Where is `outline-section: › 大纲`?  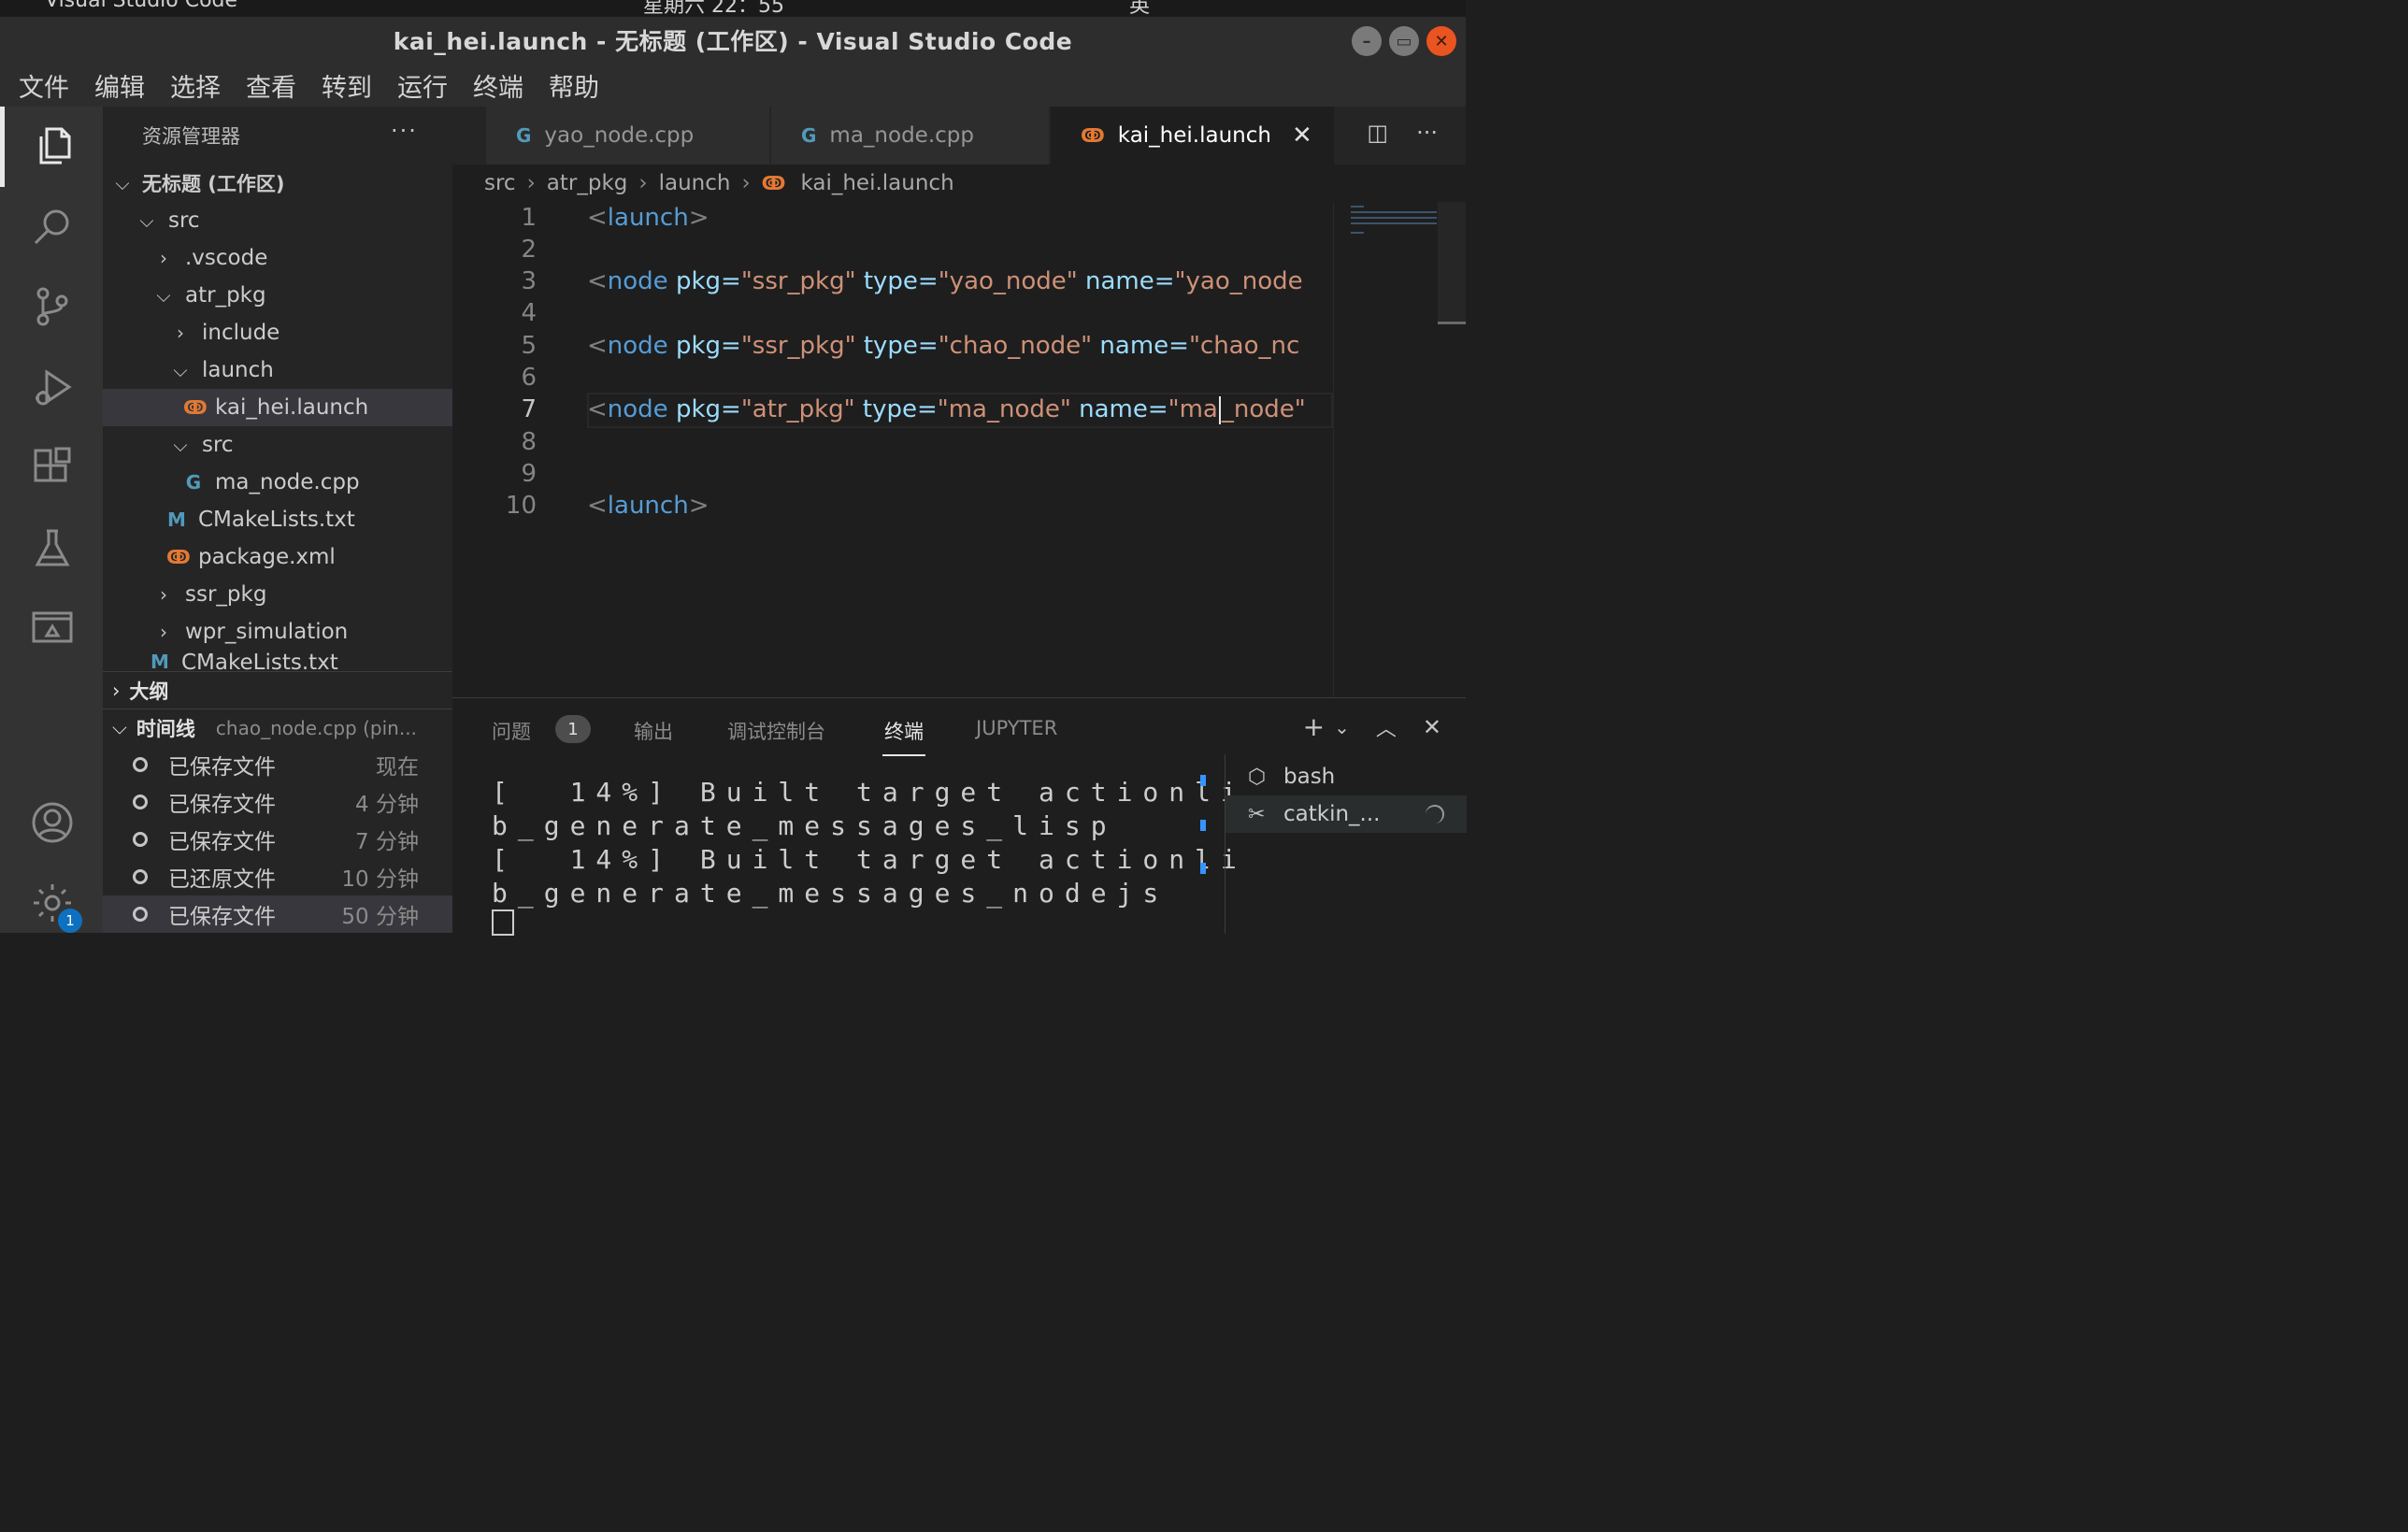
outline-section: › 大纲 is located at coordinates (277, 690).